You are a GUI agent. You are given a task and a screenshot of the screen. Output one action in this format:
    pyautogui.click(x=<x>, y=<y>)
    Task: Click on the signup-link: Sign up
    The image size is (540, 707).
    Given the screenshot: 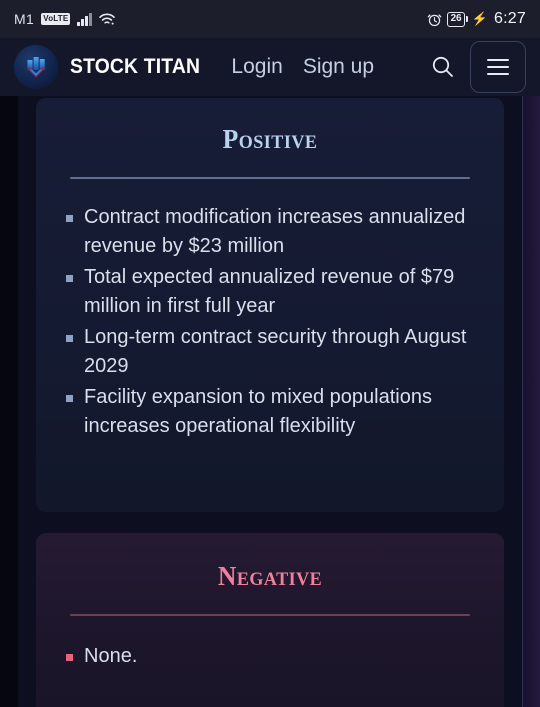 What is the action you would take?
    pyautogui.click(x=338, y=67)
    